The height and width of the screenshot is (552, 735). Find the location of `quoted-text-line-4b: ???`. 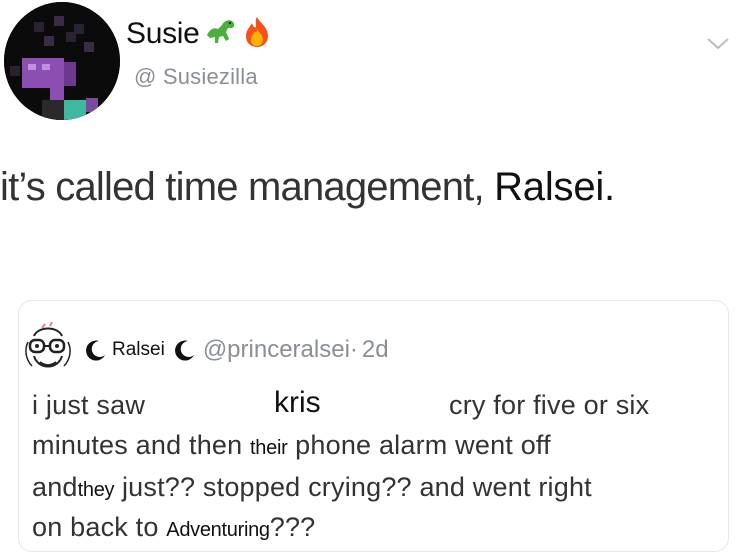

quoted-text-line-4b: ??? is located at coordinates (292, 527).